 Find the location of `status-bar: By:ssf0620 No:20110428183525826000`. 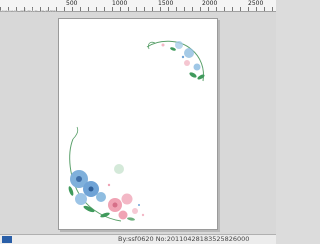

status-bar: By:ssf0620 No:20110428183525826000 is located at coordinates (138, 239).